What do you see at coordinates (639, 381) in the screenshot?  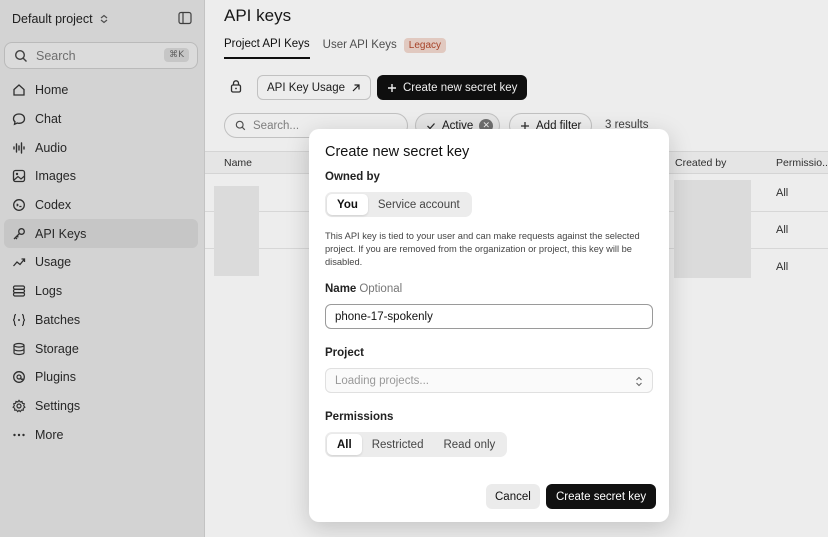 I see `chevron-updown-icon` at bounding box center [639, 381].